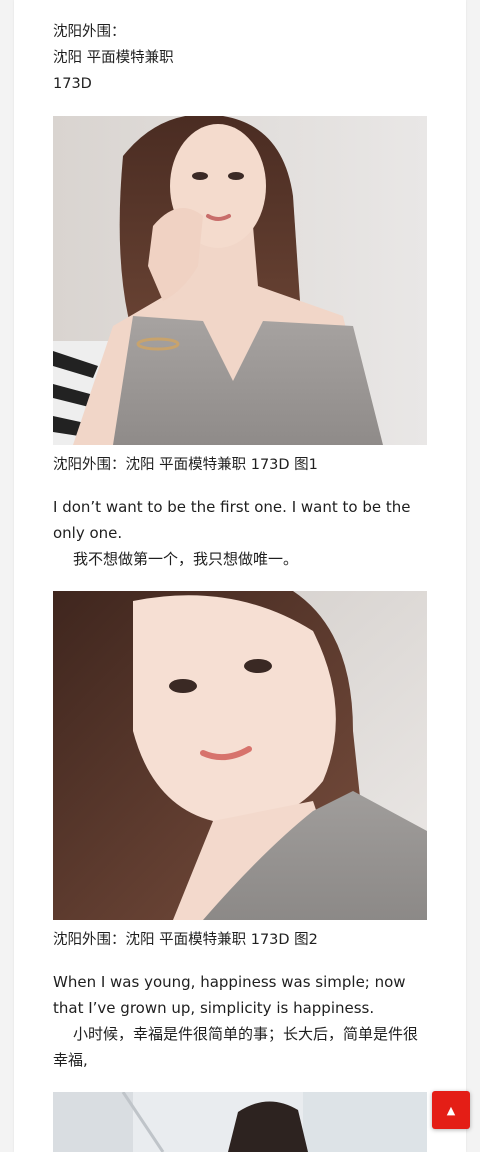 This screenshot has height=1152, width=480. Describe the element at coordinates (89, 32) in the screenshot. I see `intro-line-1: 沈阳外围：` at that location.